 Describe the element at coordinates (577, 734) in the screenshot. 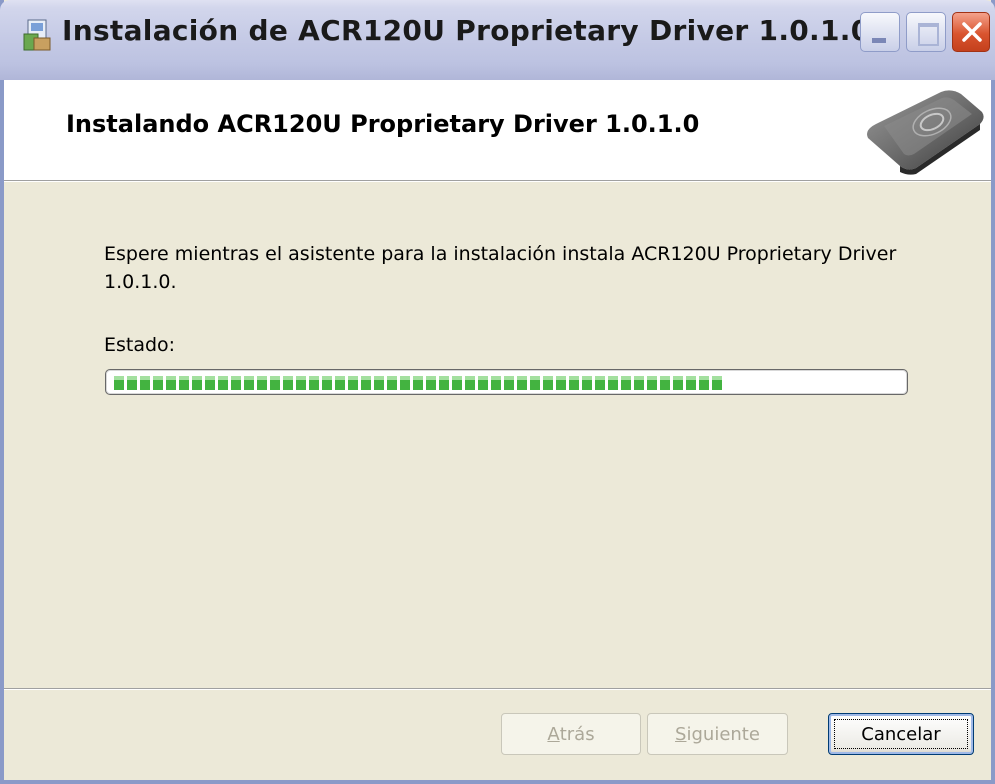

I see `back-label: trás` at that location.